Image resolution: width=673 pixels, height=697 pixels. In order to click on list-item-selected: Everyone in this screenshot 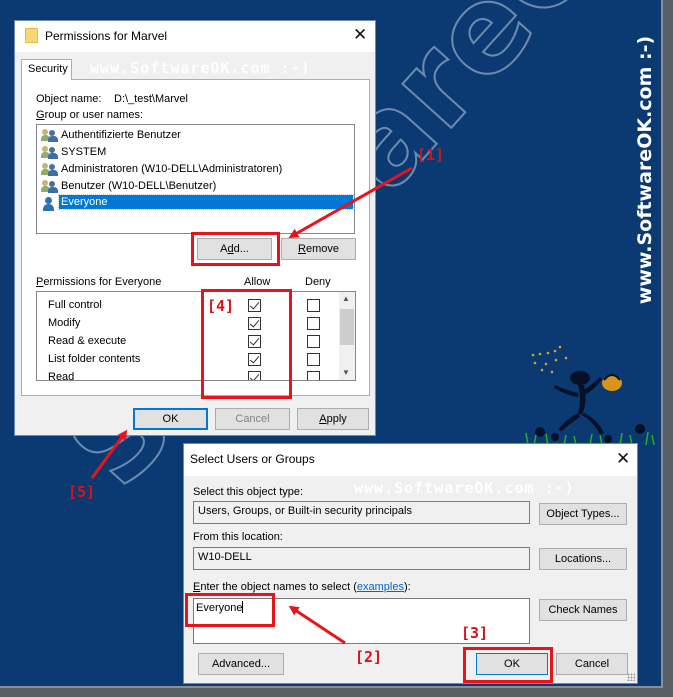, I will do `click(196, 203)`.